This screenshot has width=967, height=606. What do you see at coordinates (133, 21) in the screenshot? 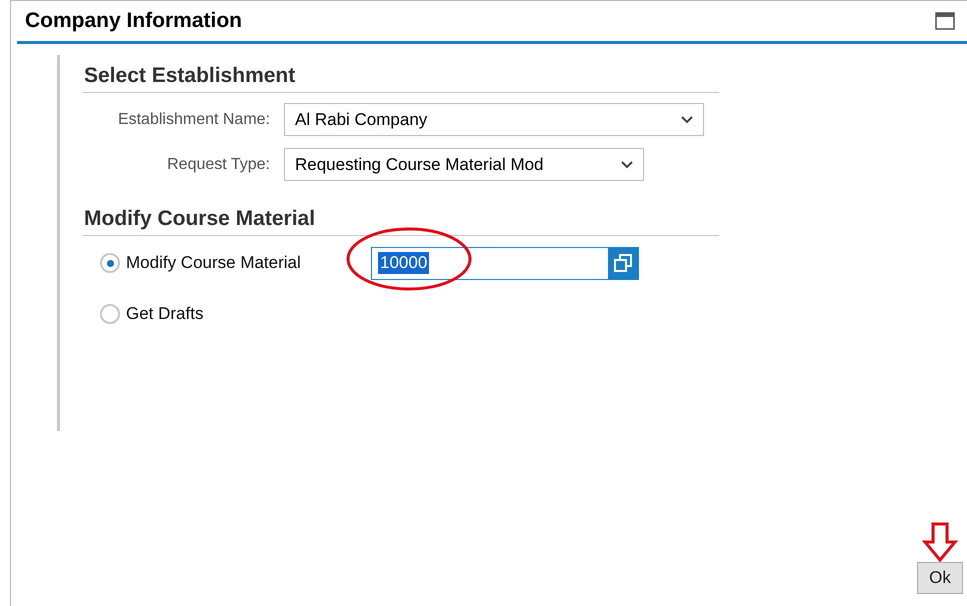
I see `window-title: Company Information` at bounding box center [133, 21].